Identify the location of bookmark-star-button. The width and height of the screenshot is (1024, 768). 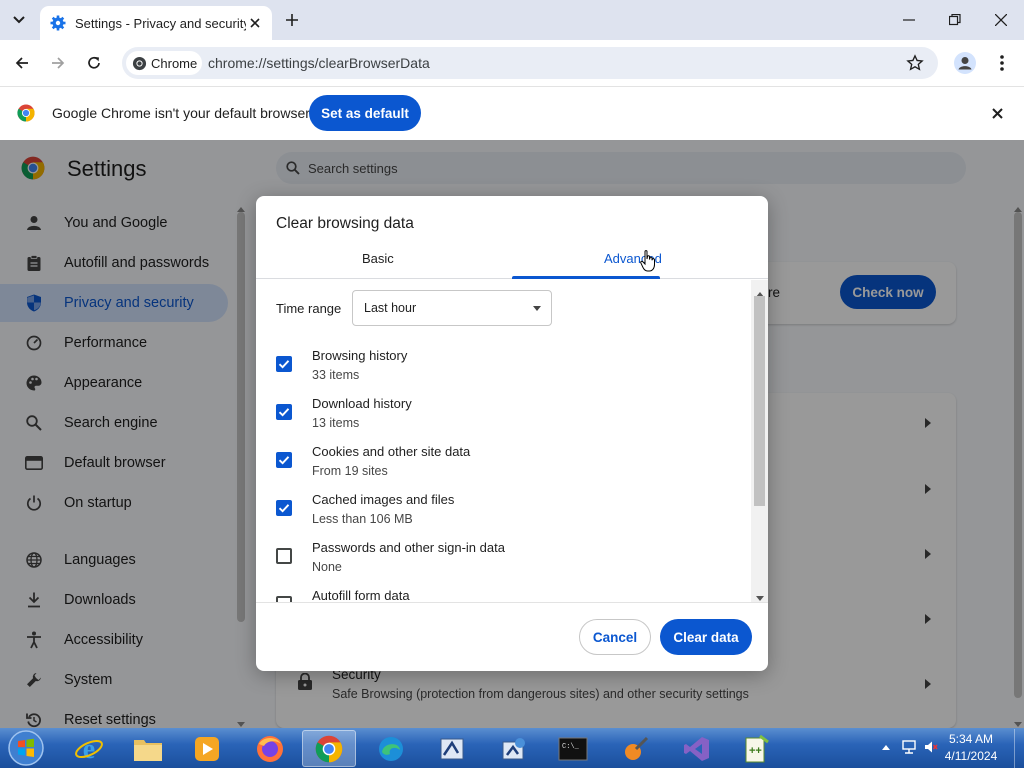
(915, 63).